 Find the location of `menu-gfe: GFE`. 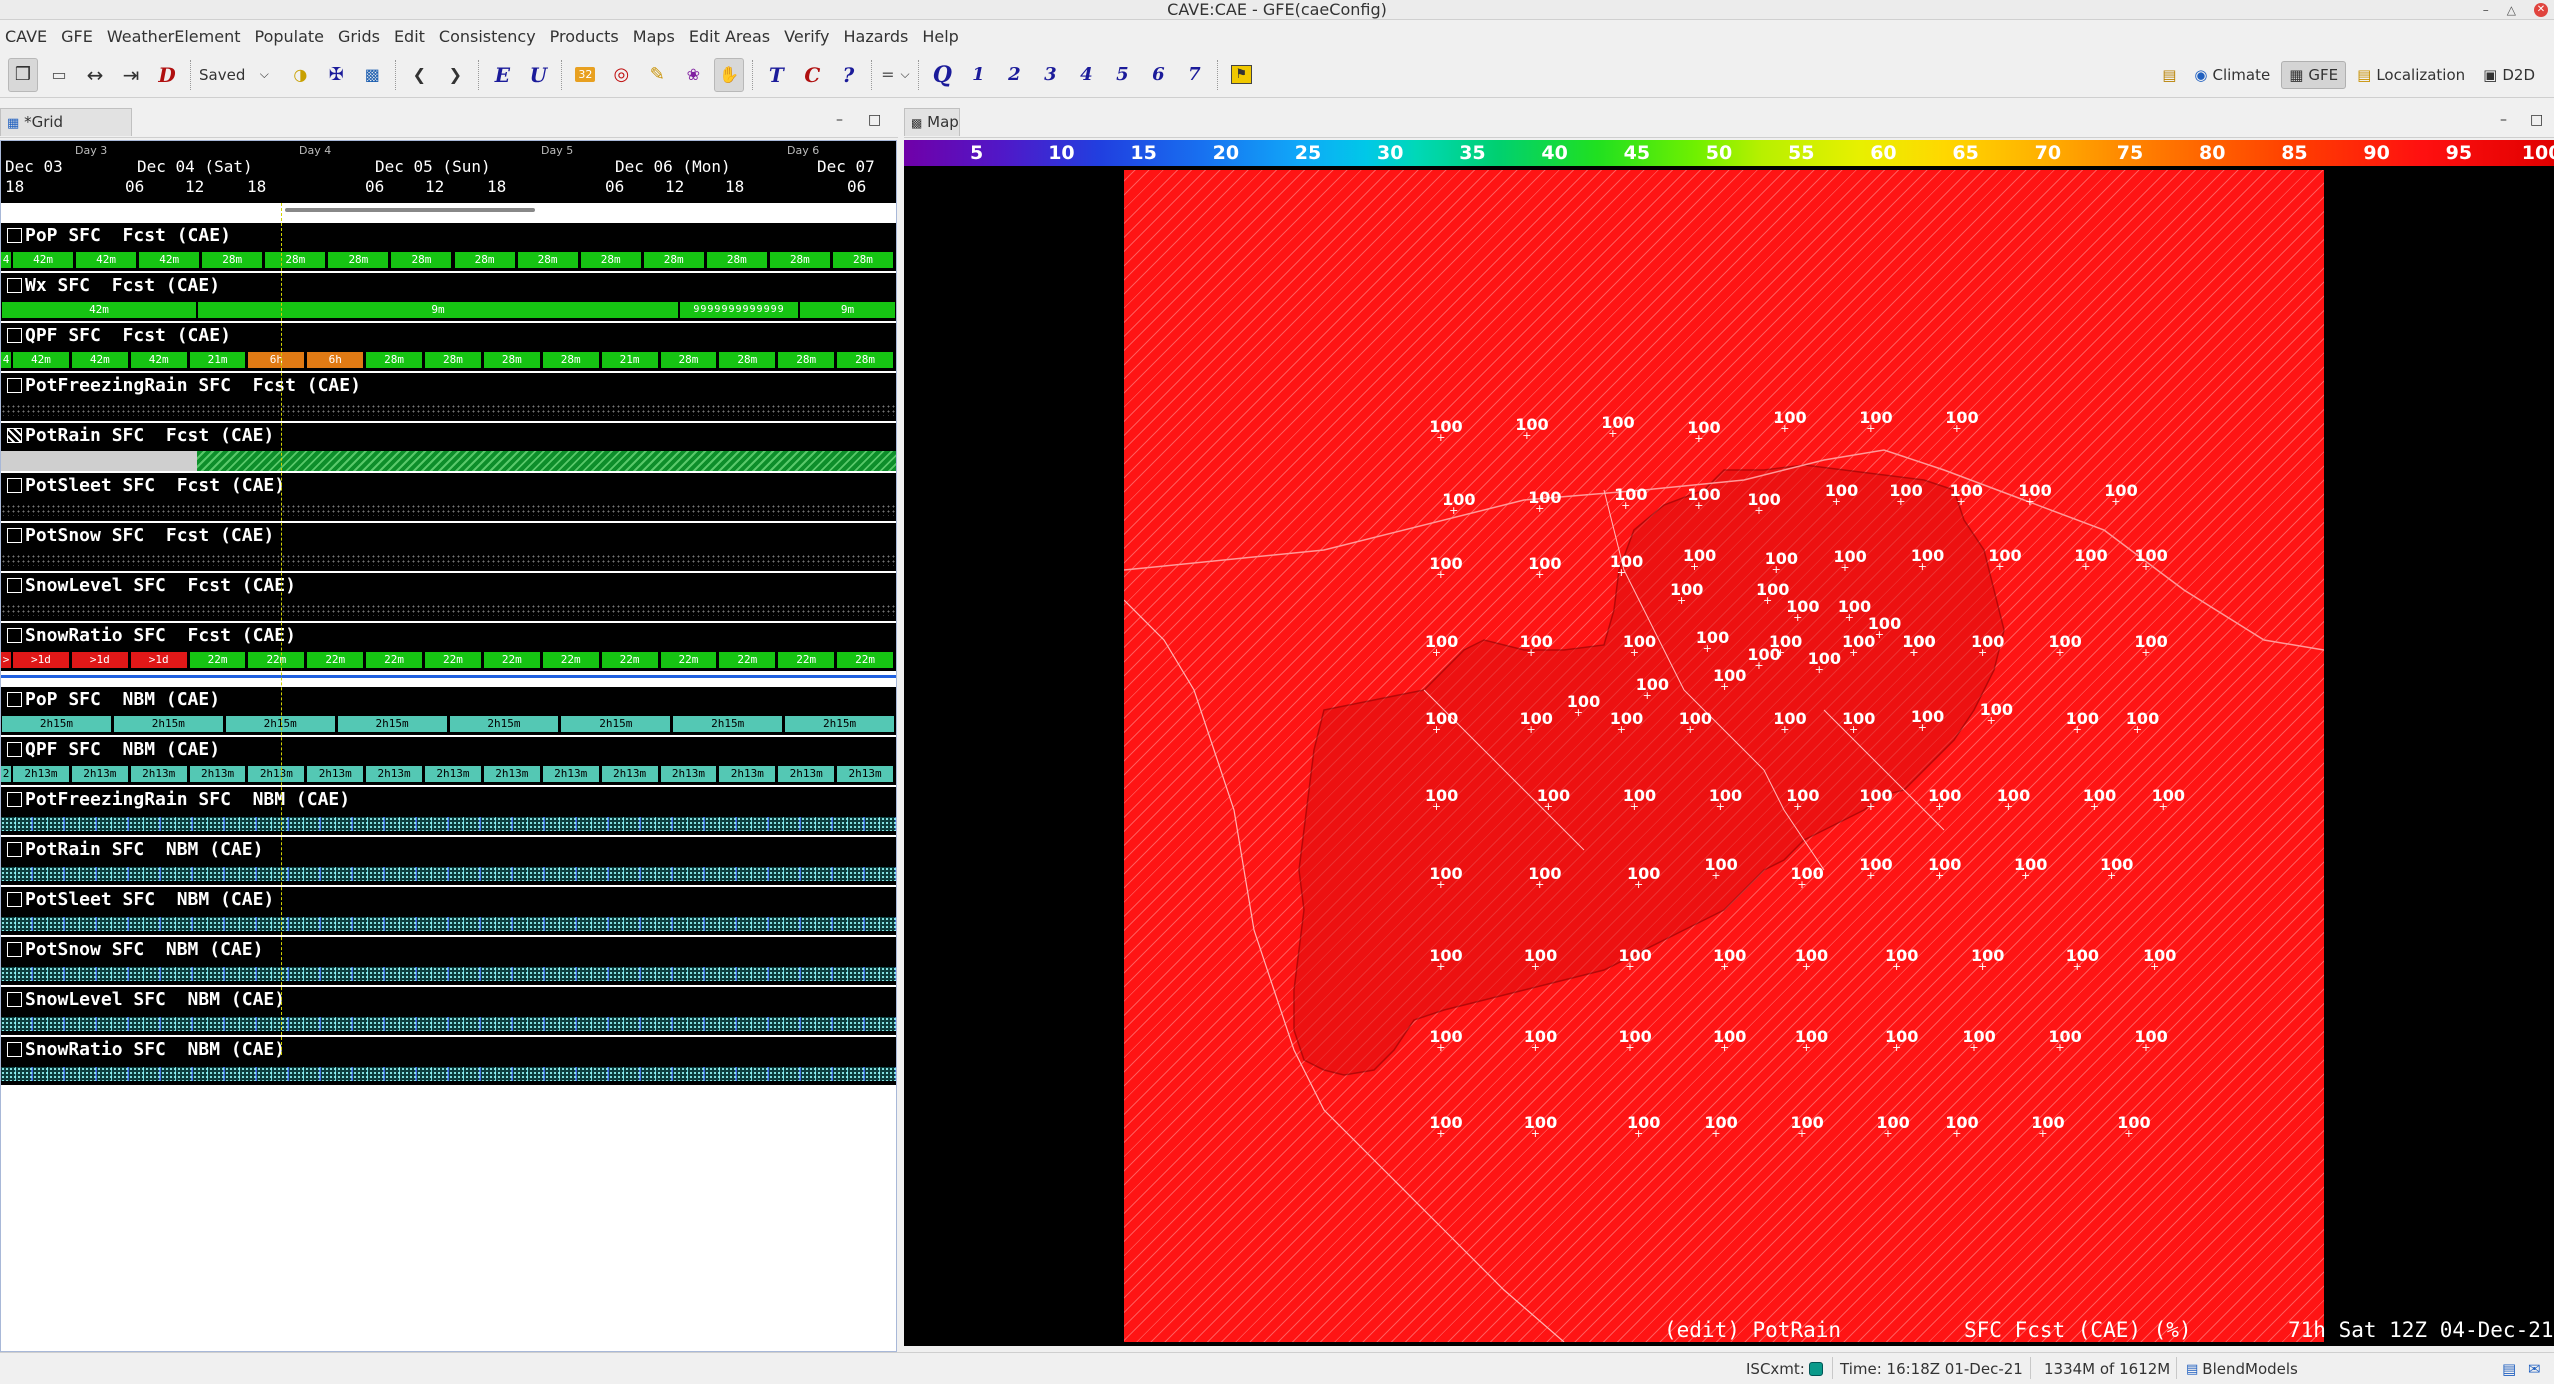

menu-gfe: GFE is located at coordinates (77, 36).